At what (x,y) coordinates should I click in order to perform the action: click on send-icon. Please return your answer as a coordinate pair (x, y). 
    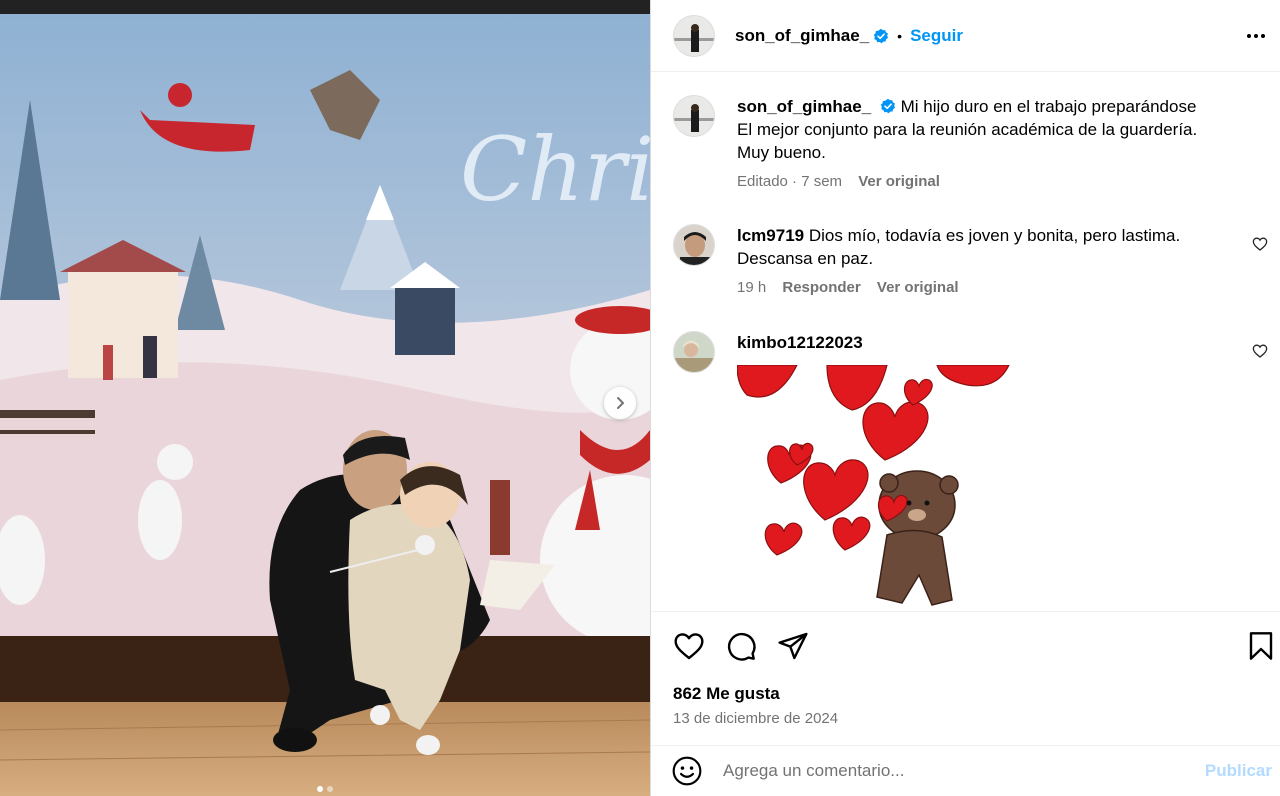
    Looking at the image, I should click on (793, 646).